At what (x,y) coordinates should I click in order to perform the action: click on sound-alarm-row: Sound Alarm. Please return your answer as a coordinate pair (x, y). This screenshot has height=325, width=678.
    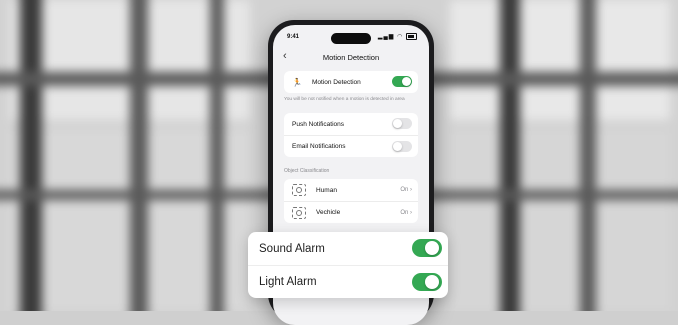
    Looking at the image, I should click on (348, 248).